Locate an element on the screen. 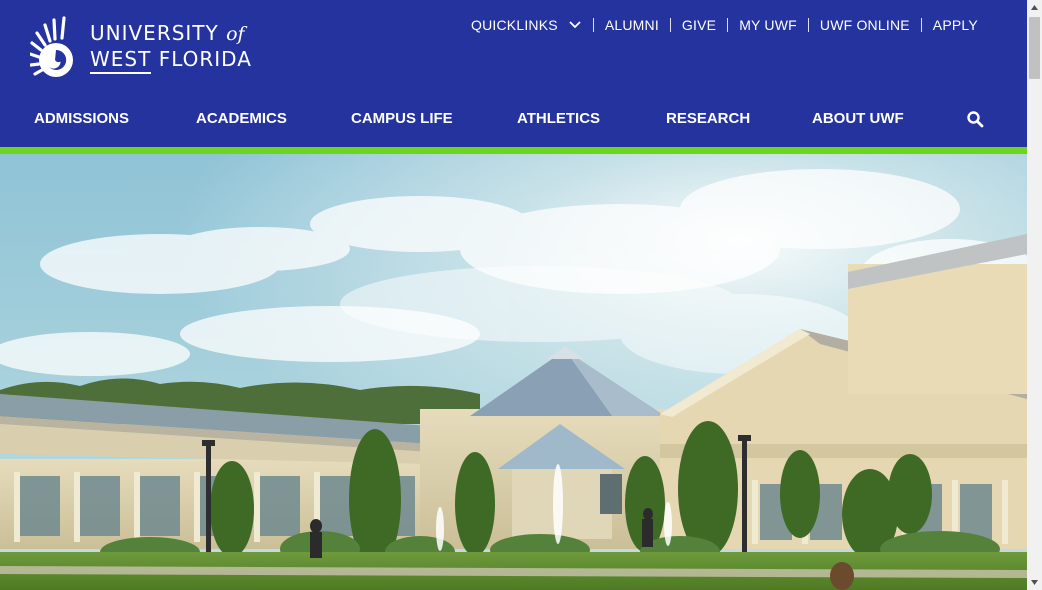  uwf-logo-link: UNIVERSITY of WEST FLORIDA is located at coordinates (140, 47).